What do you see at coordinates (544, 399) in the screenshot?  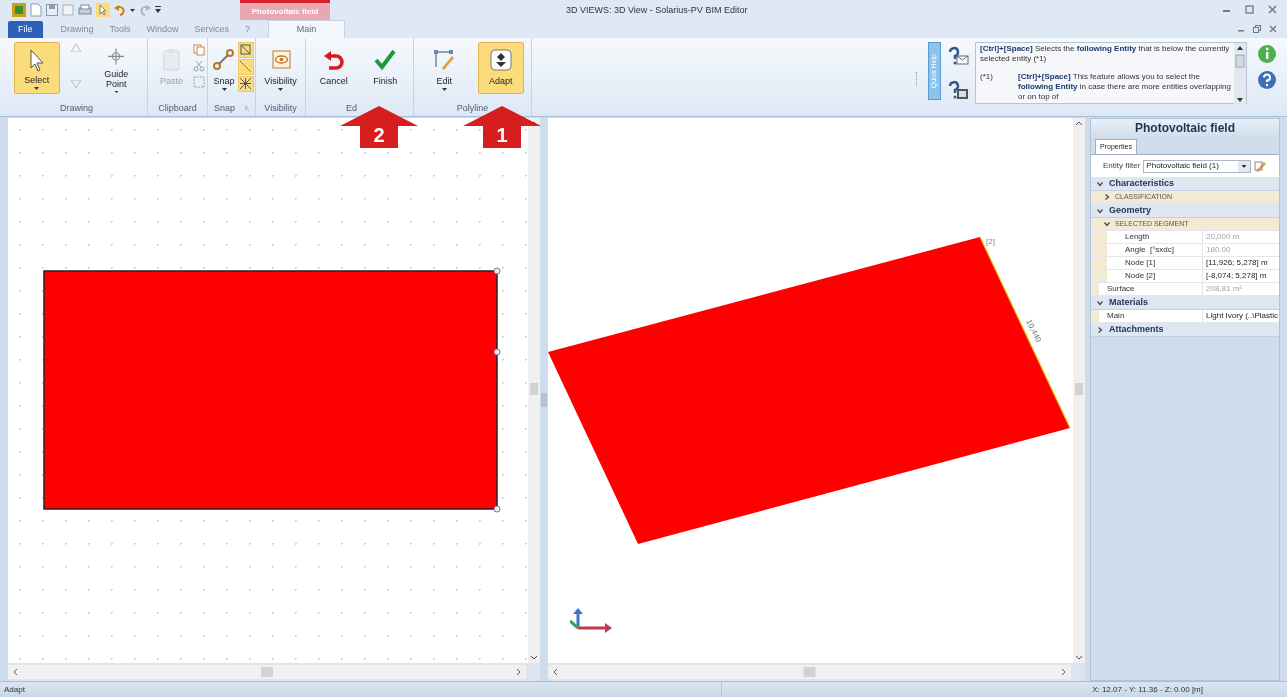 I see `splitter-handle` at bounding box center [544, 399].